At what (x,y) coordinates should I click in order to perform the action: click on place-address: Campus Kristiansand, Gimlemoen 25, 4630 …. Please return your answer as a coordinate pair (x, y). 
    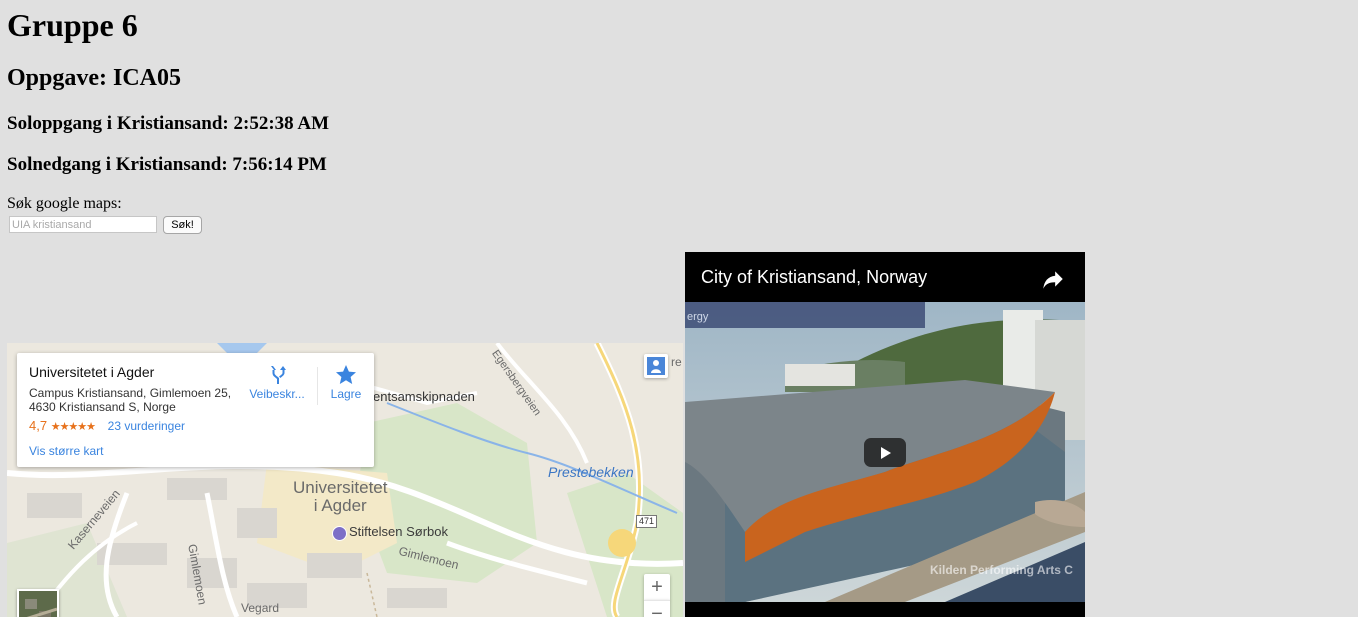
    Looking at the image, I should click on (130, 400).